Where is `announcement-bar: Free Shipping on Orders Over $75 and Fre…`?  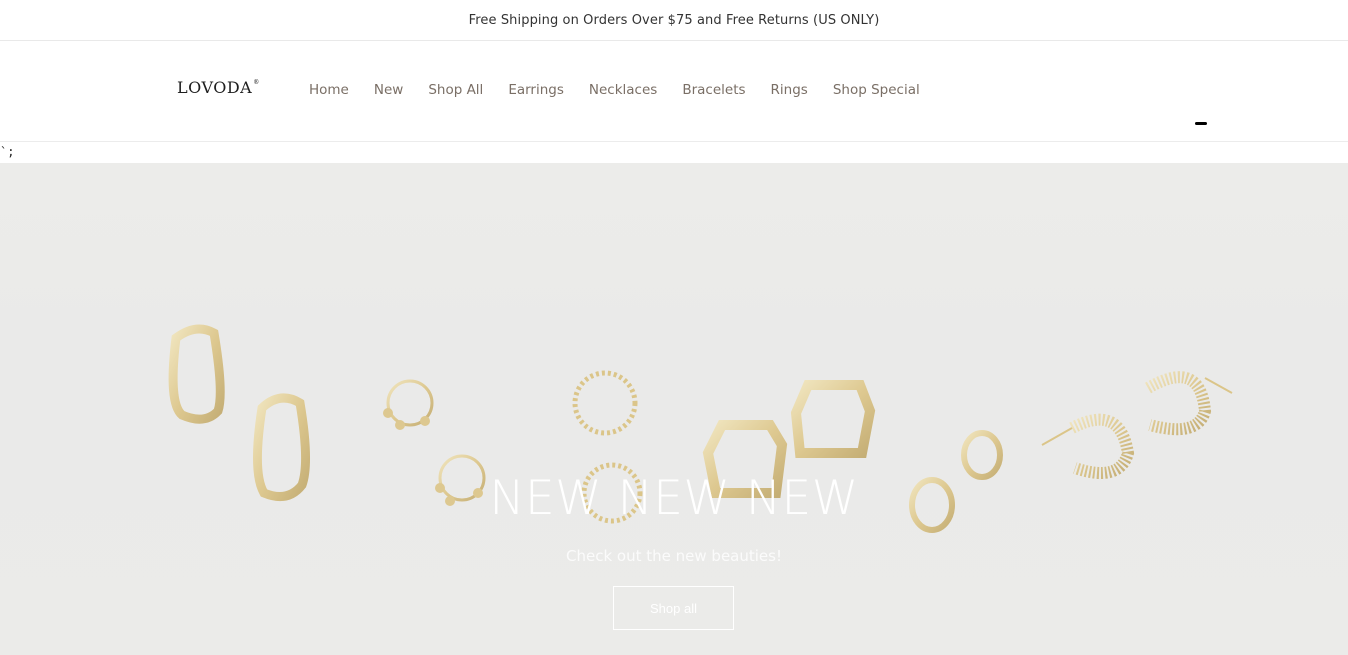 announcement-bar: Free Shipping on Orders Over $75 and Fre… is located at coordinates (674, 20).